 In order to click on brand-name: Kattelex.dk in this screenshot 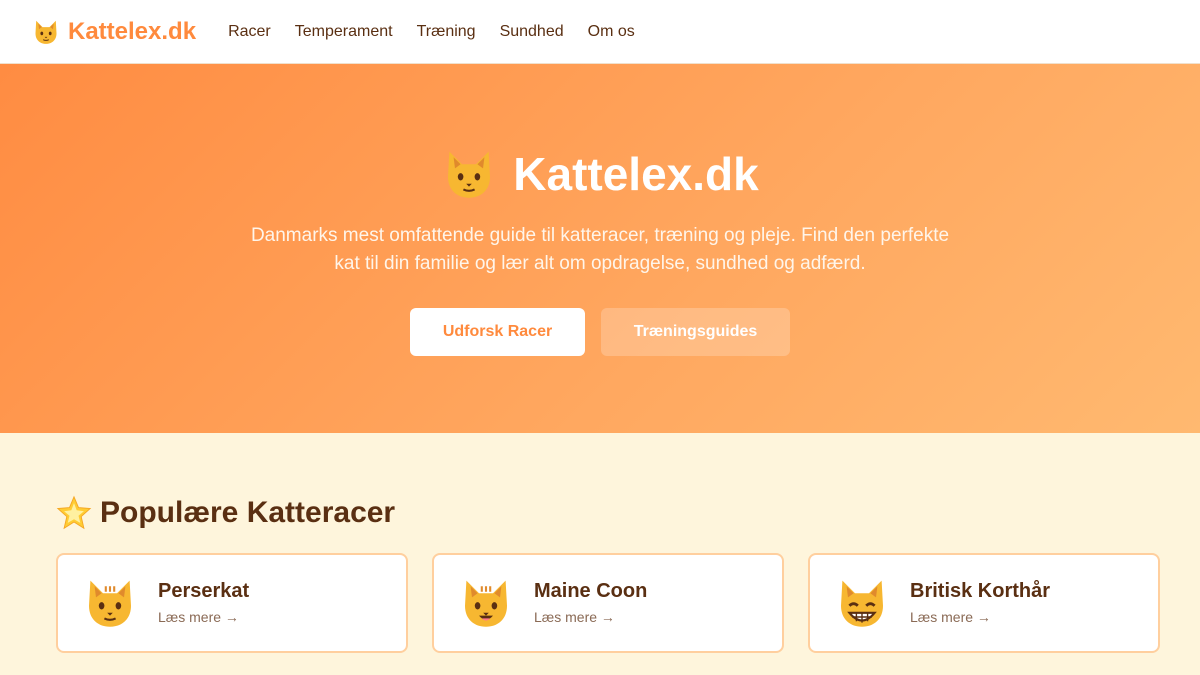, I will do `click(132, 31)`.